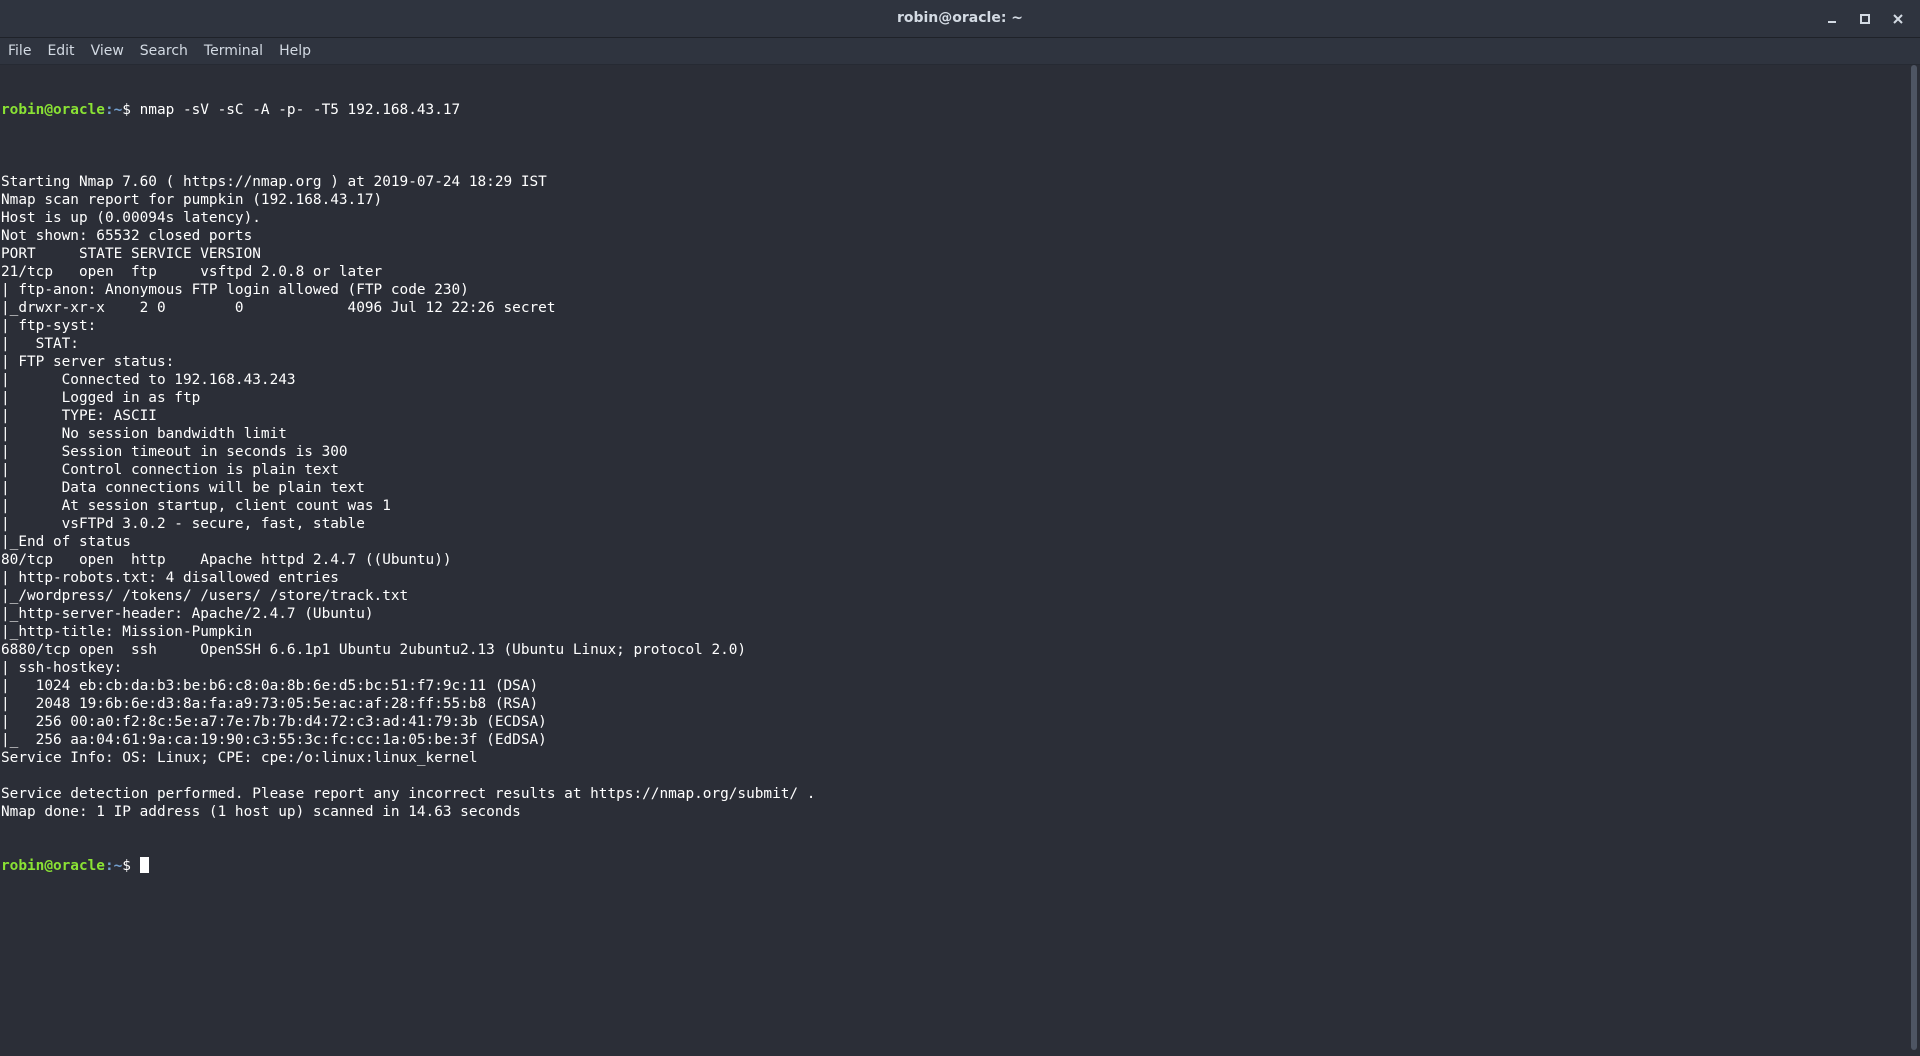  I want to click on vertical-scrollbar, so click(1914, 560).